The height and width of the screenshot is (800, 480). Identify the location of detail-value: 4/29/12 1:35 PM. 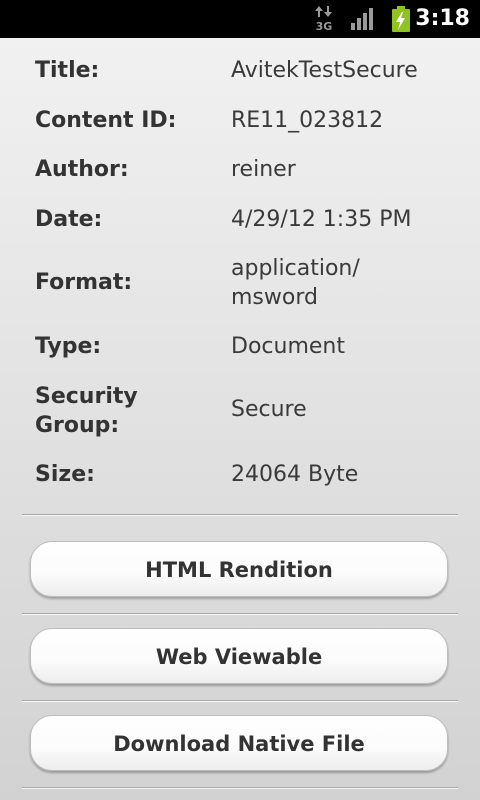
(321, 219).